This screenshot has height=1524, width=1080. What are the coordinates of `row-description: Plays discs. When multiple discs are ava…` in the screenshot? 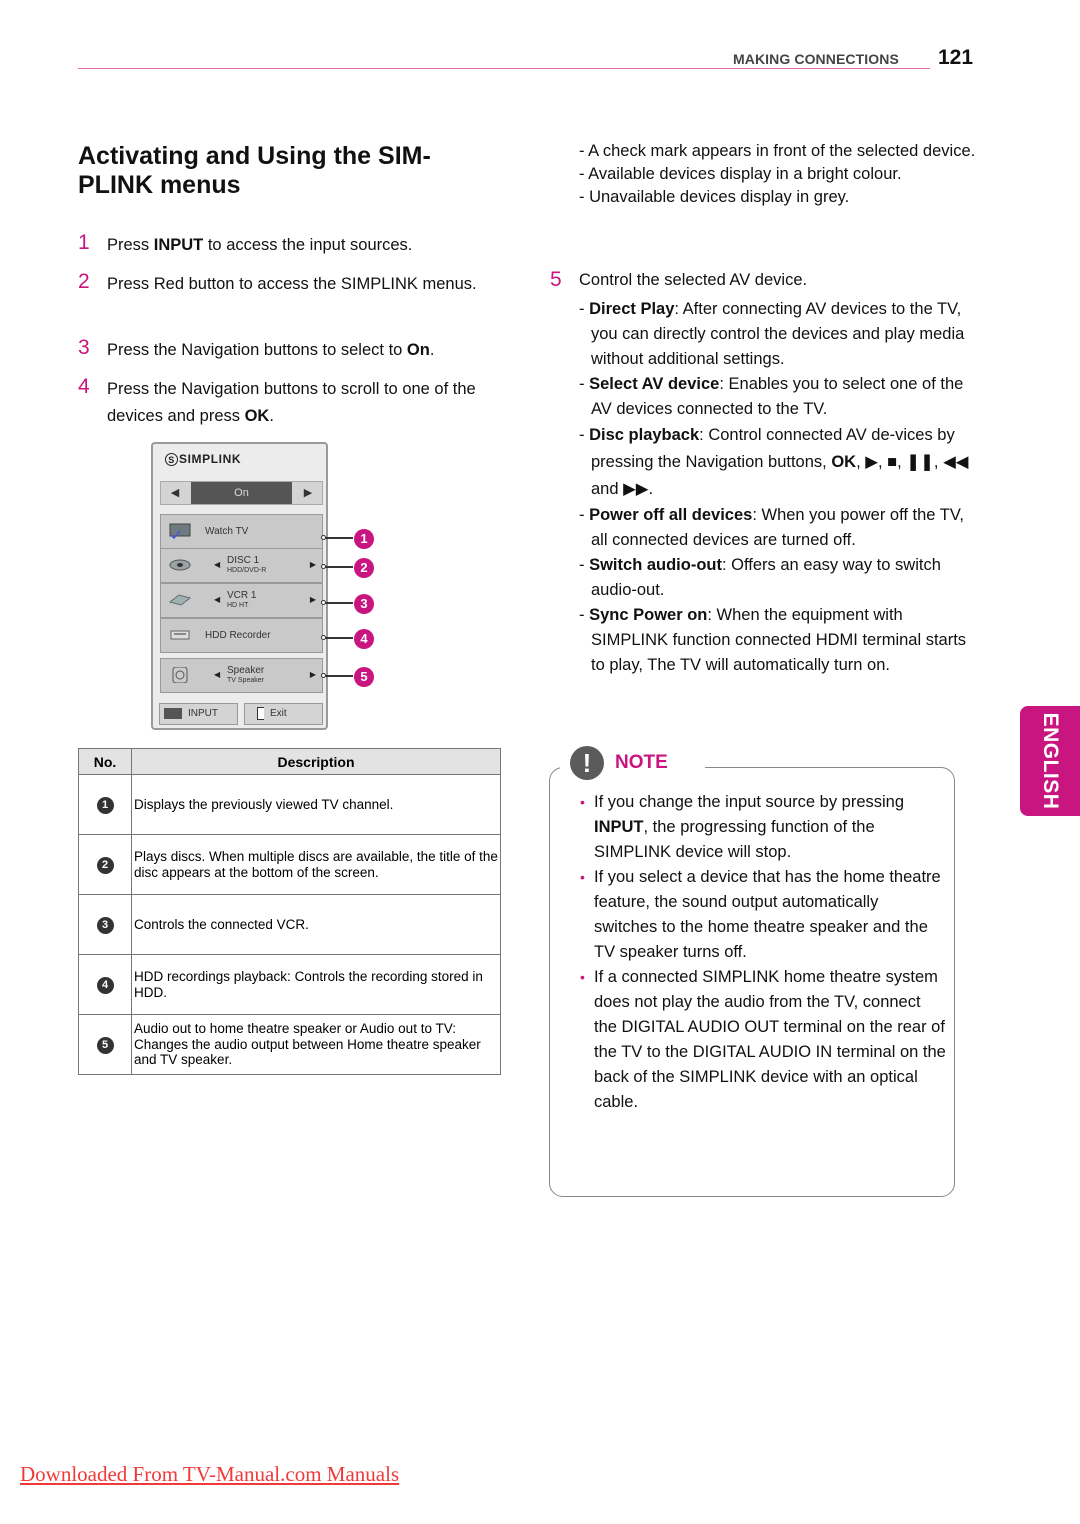 It's located at (316, 864).